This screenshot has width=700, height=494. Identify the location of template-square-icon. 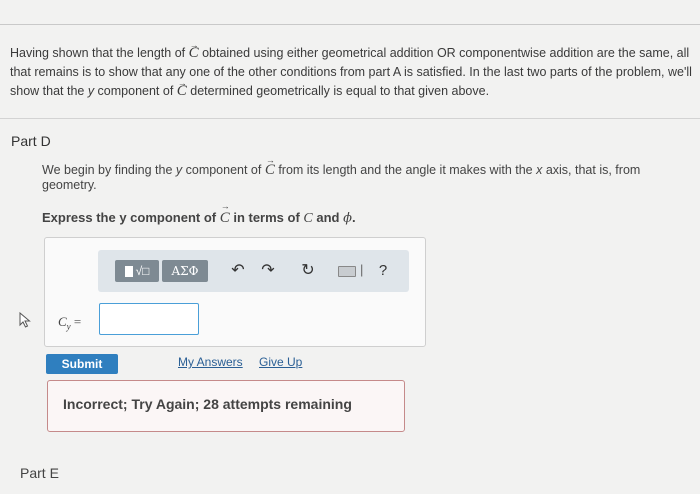
(128, 272).